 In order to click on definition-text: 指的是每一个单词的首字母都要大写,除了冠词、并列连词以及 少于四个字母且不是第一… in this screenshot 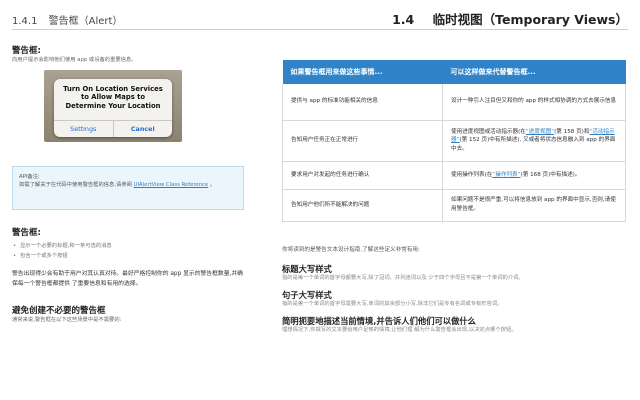, I will do `click(403, 278)`.